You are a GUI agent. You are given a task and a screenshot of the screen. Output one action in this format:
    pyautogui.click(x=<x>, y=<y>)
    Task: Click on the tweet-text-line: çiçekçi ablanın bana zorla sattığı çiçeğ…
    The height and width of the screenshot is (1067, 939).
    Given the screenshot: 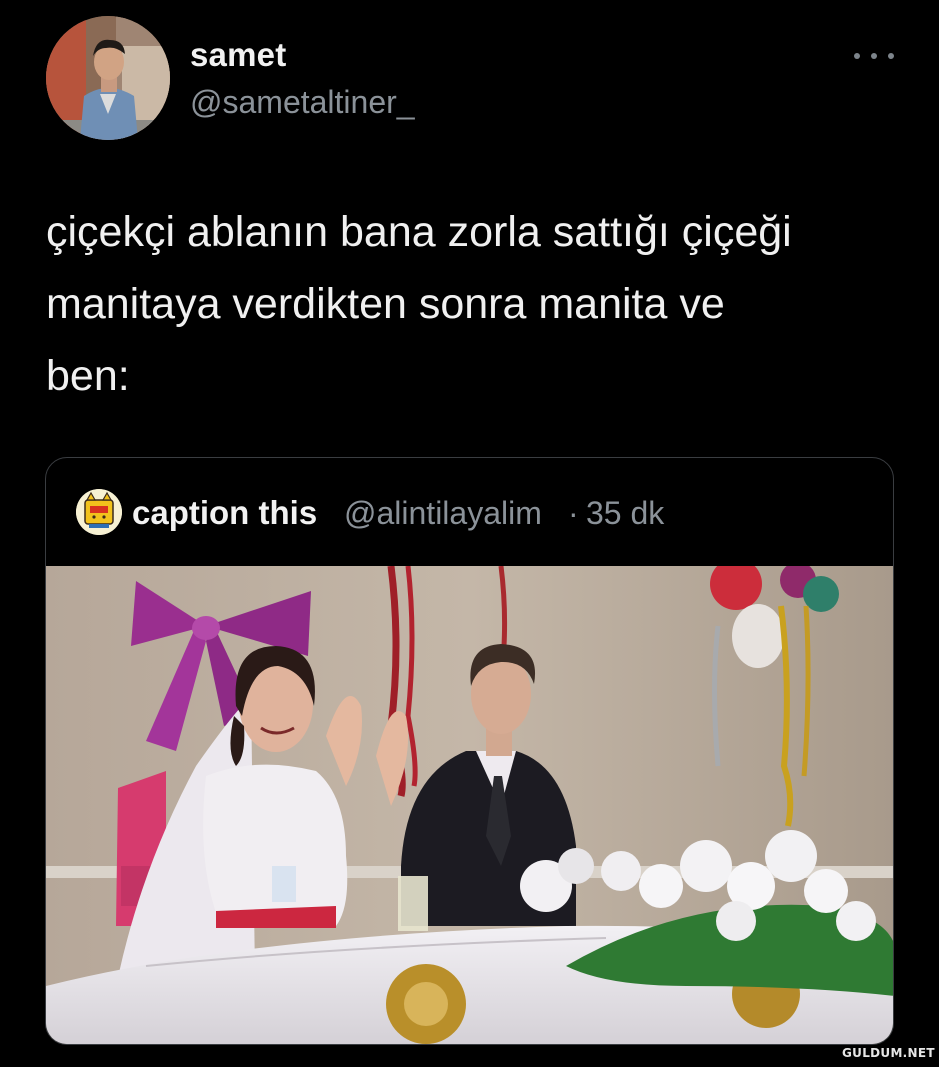 What is the action you would take?
    pyautogui.click(x=419, y=232)
    